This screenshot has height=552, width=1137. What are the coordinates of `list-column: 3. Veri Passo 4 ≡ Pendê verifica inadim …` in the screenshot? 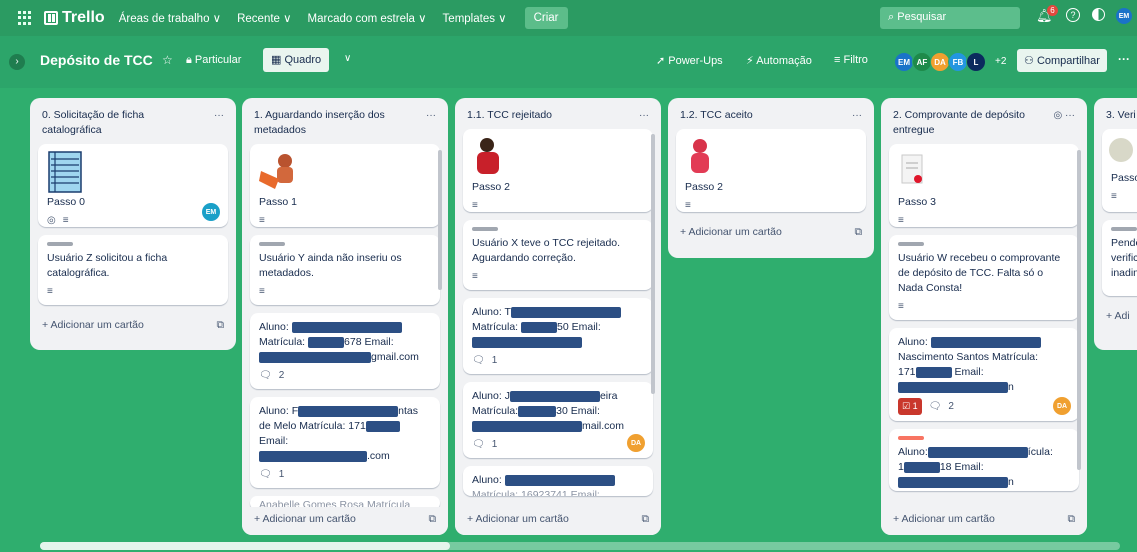 It's located at (1115, 224).